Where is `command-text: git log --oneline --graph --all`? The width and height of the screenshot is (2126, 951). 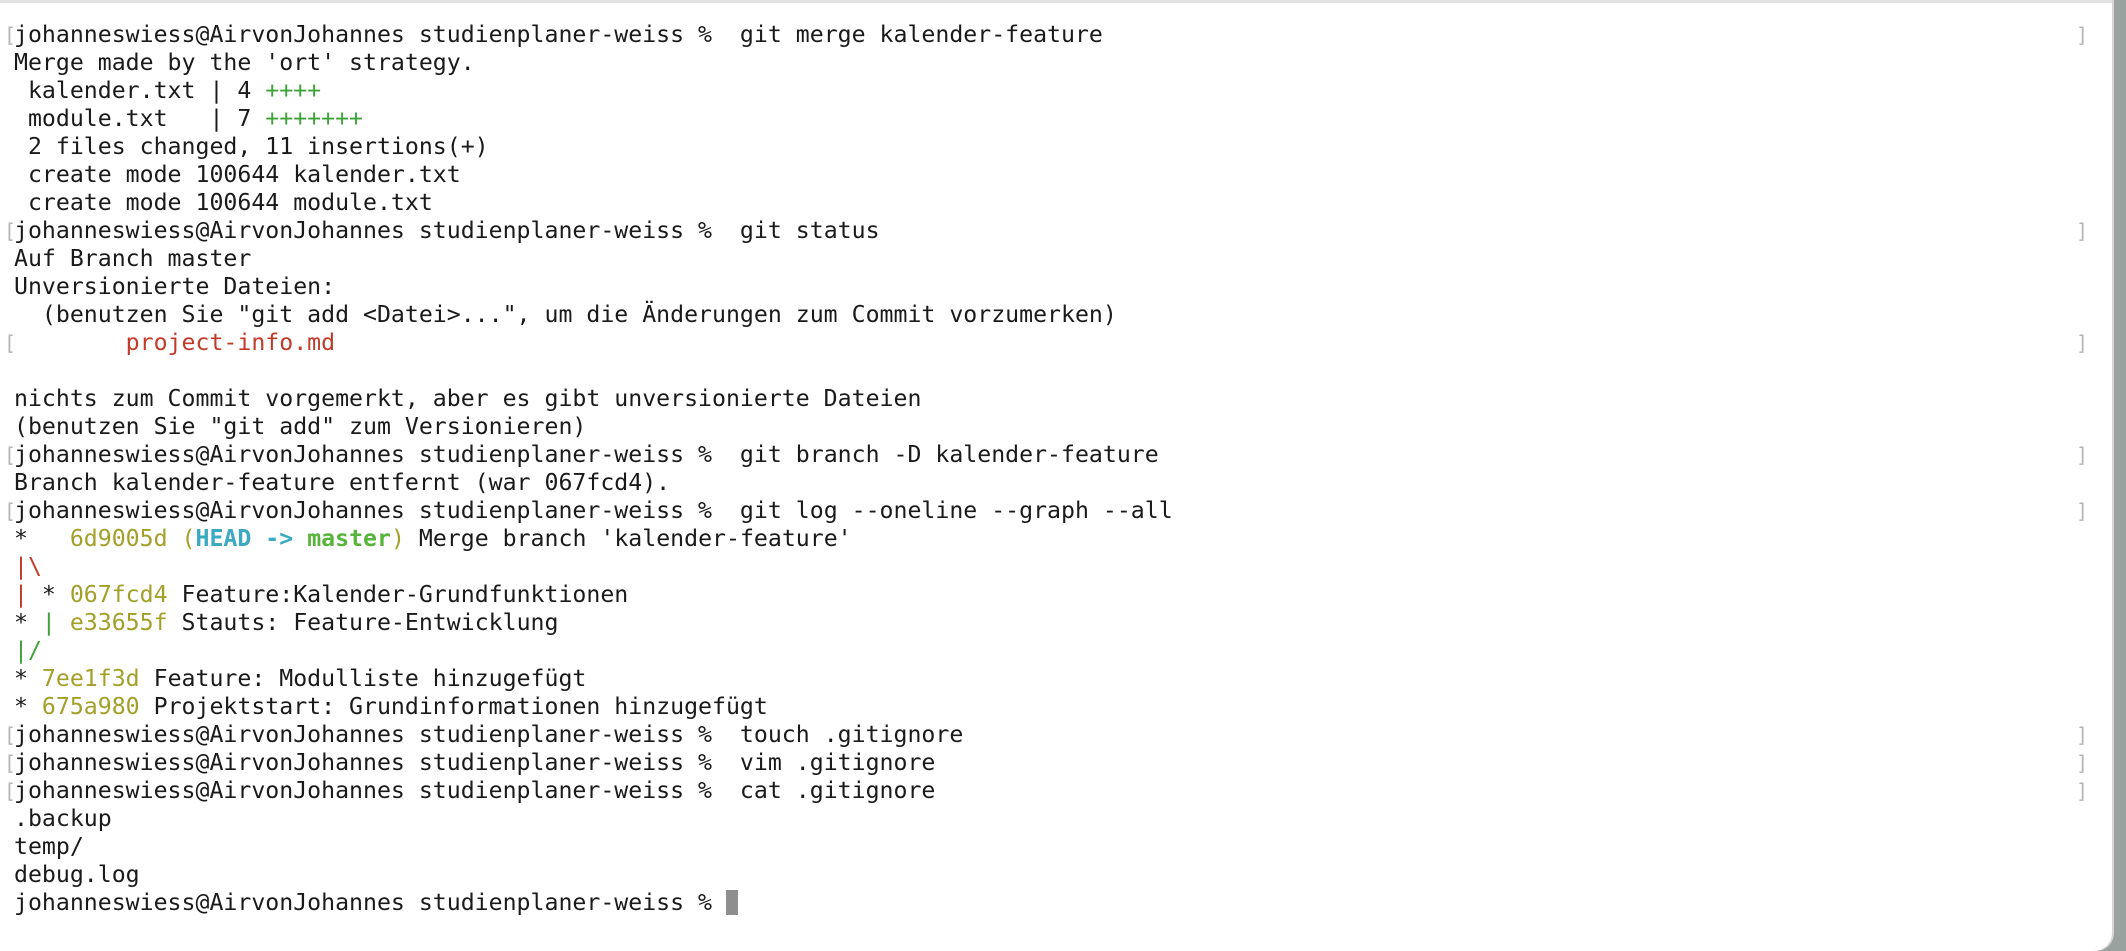 command-text: git log --oneline --graph --all is located at coordinates (949, 510).